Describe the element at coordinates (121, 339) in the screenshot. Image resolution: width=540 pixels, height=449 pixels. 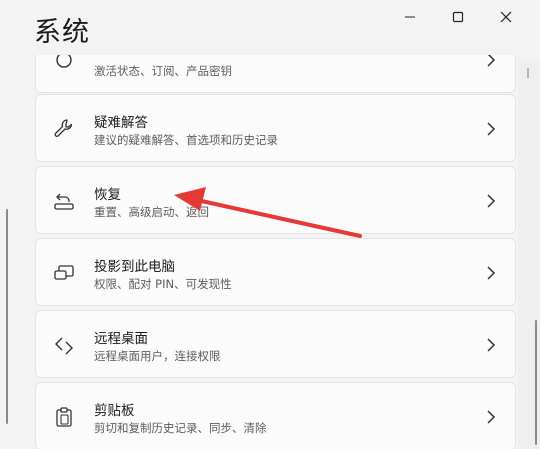
I see `settings-card-title: 远程桌面` at that location.